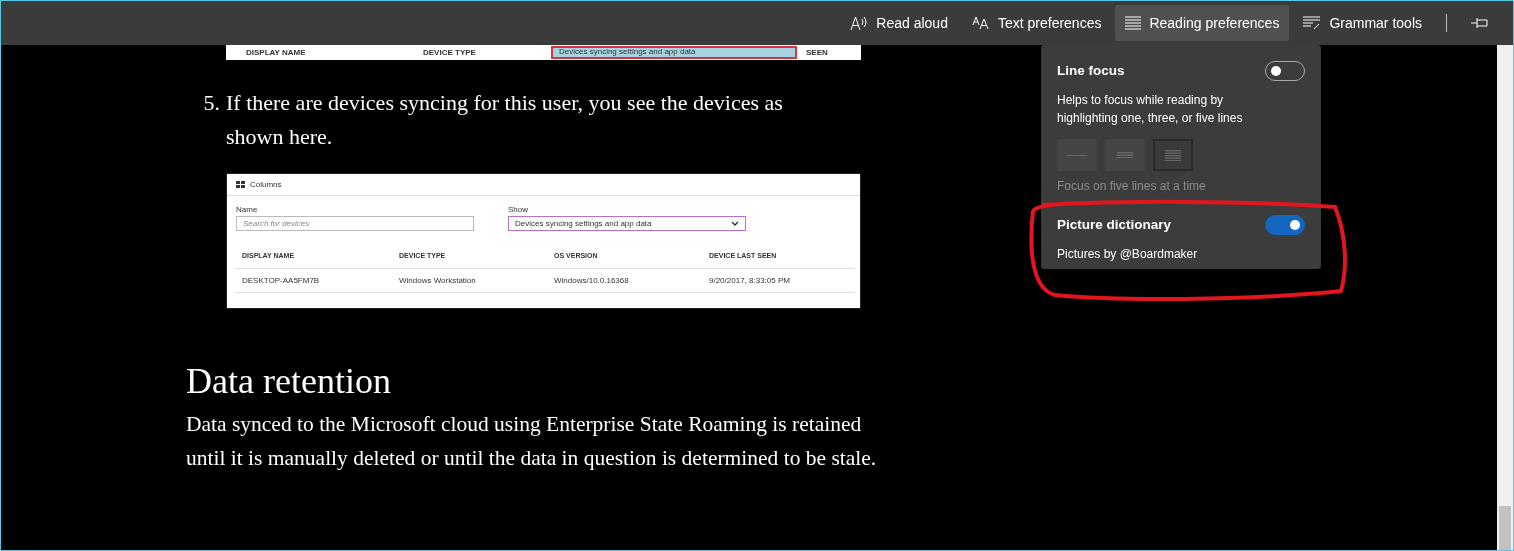 Image resolution: width=1514 pixels, height=551 pixels. What do you see at coordinates (289, 381) in the screenshot?
I see `section-heading: Data retention` at bounding box center [289, 381].